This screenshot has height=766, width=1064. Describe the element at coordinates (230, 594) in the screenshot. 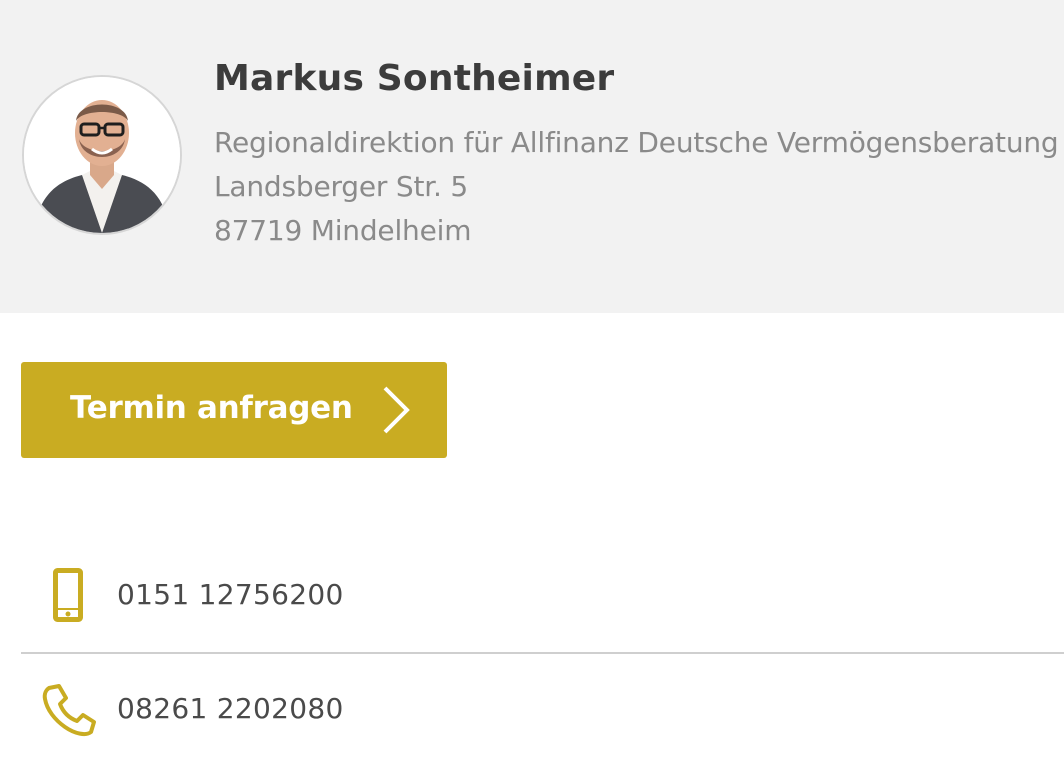

I see `mobile-number: 0151 12756200` at that location.